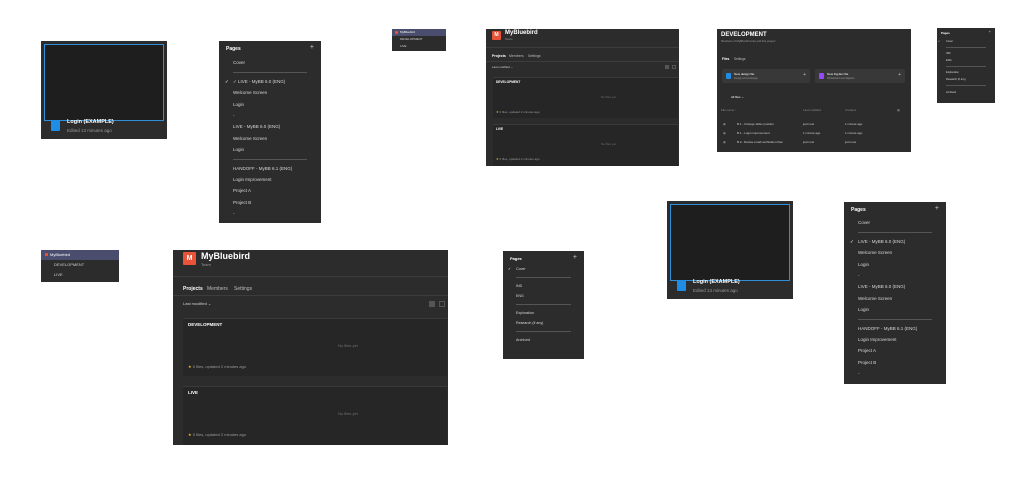 This screenshot has width=1024, height=487. What do you see at coordinates (728, 76) in the screenshot?
I see `design-file-icon` at bounding box center [728, 76].